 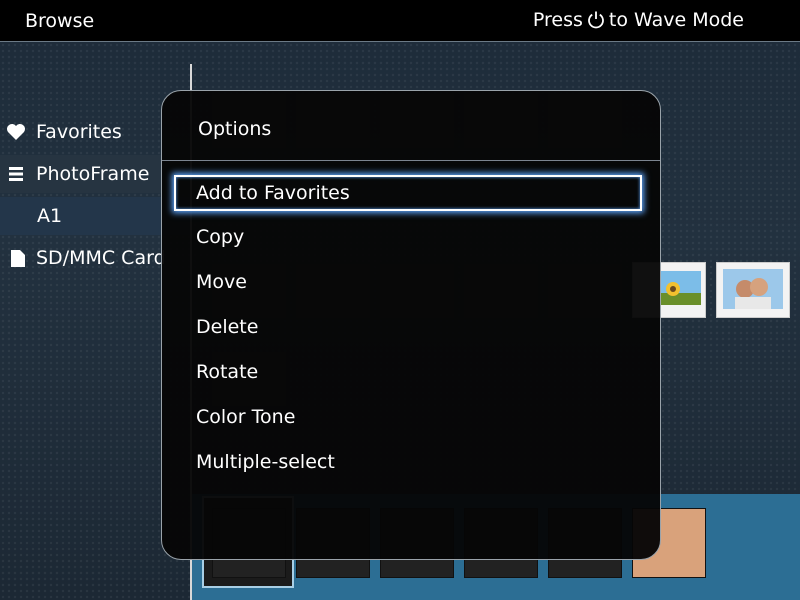 I want to click on dialog-title: Options, so click(x=235, y=129).